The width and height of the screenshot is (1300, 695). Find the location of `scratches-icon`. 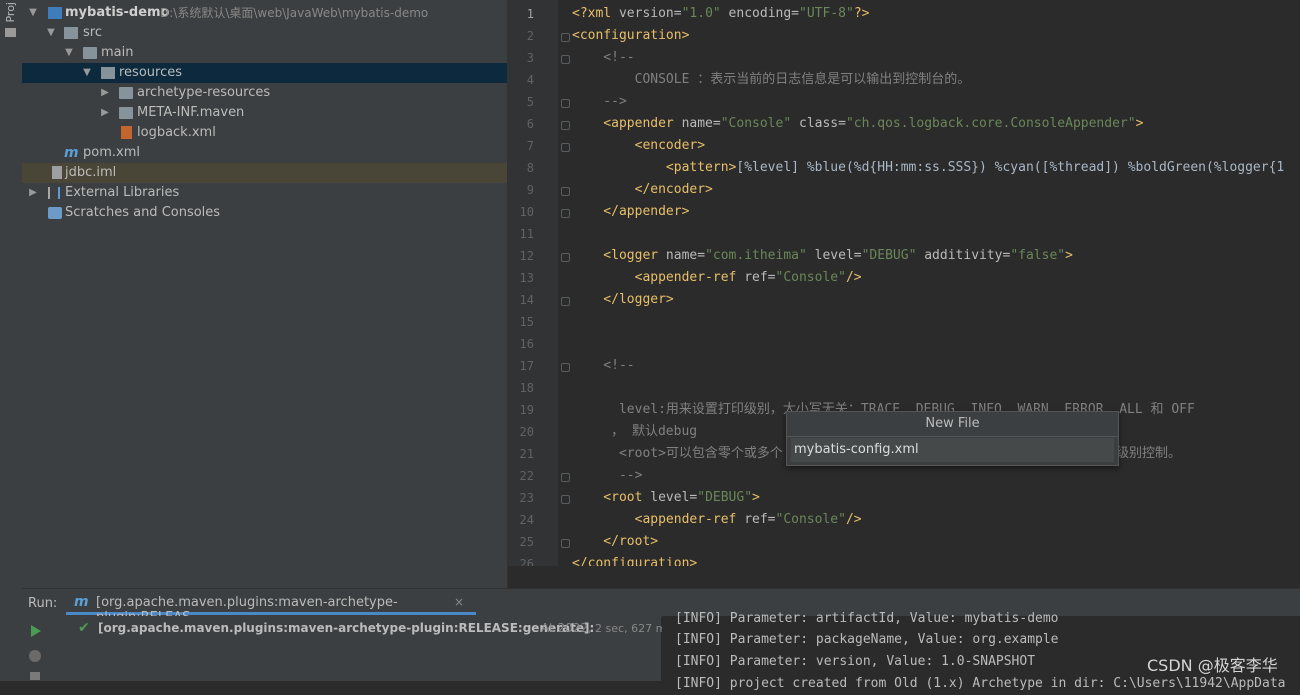

scratches-icon is located at coordinates (55, 213).